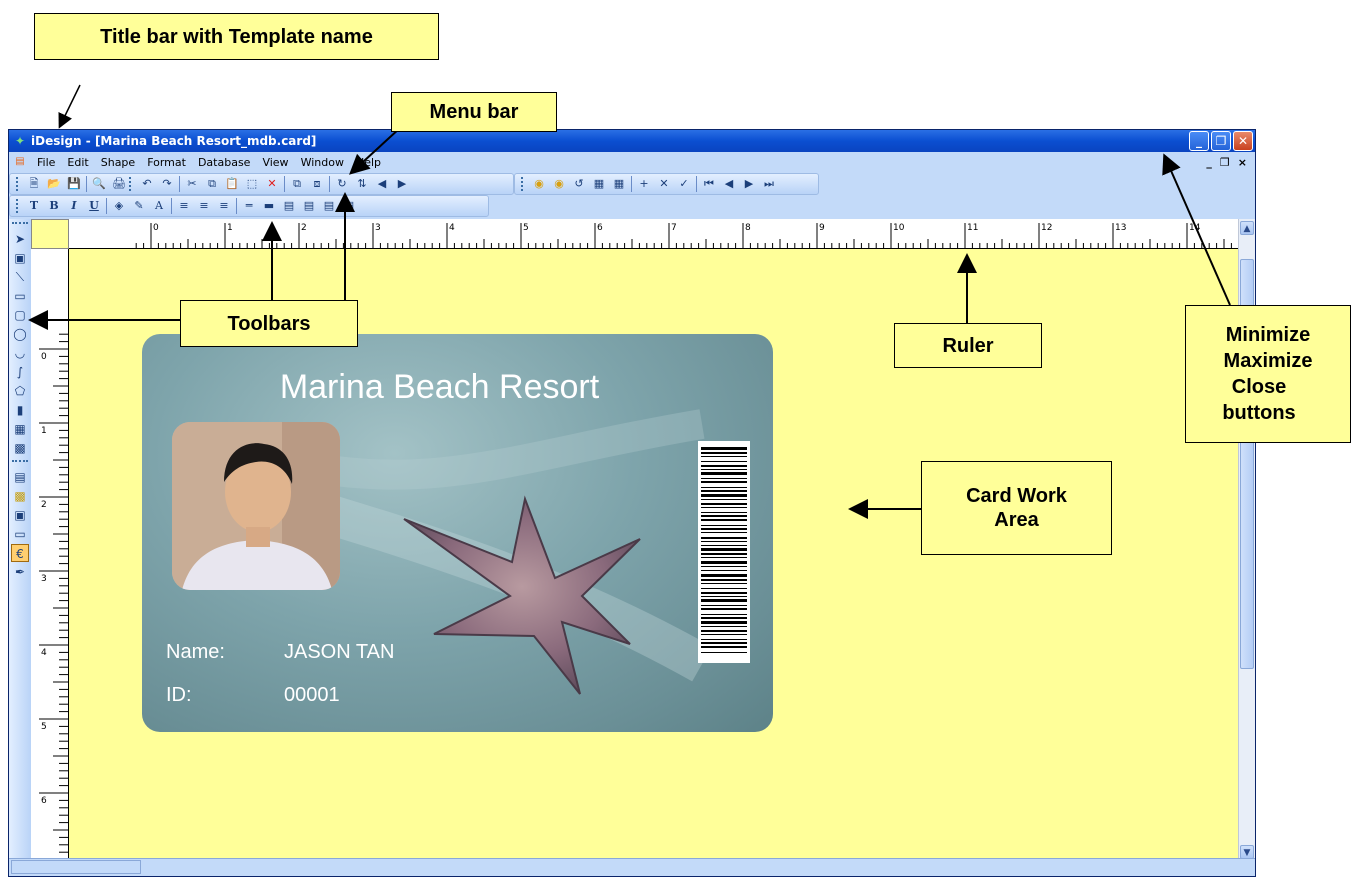 This screenshot has width=1351, height=877. I want to click on ruler-label: 11, so click(972, 228).